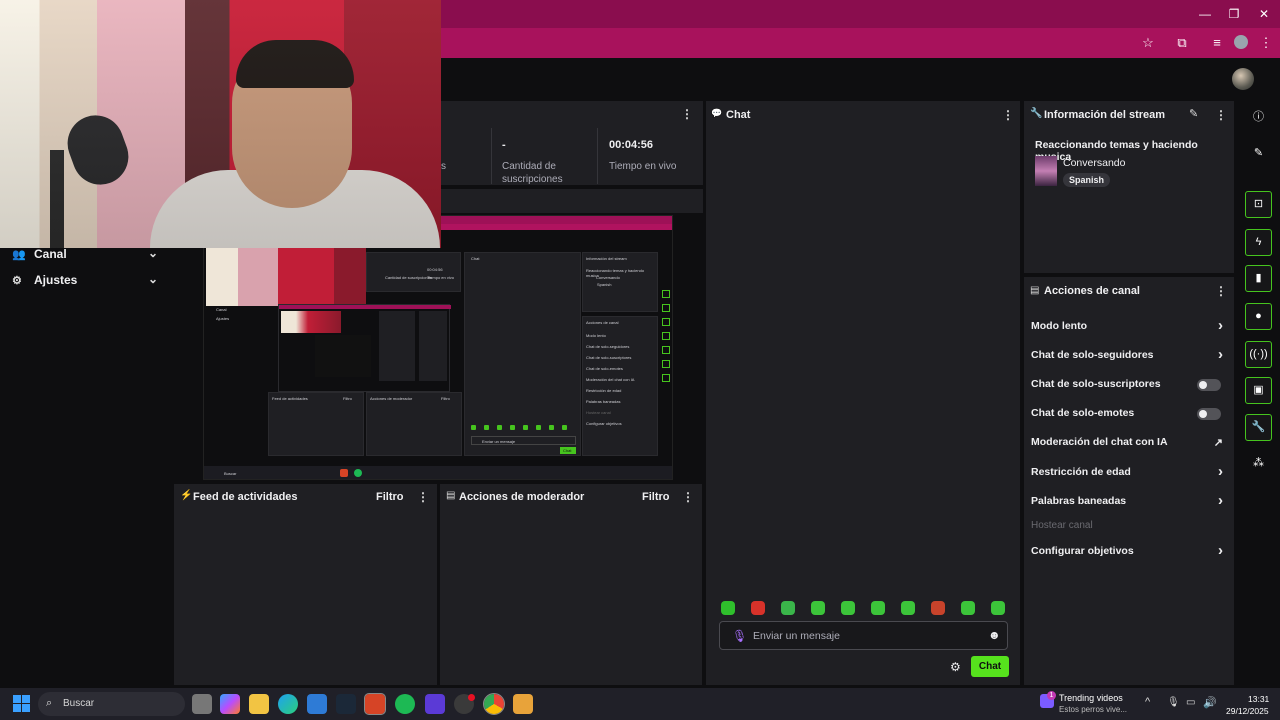 This screenshot has height=720, width=1280. Describe the element at coordinates (1129, 445) in the screenshot. I see `action-ai-moderation: Moderación del chat con IA ↗` at that location.